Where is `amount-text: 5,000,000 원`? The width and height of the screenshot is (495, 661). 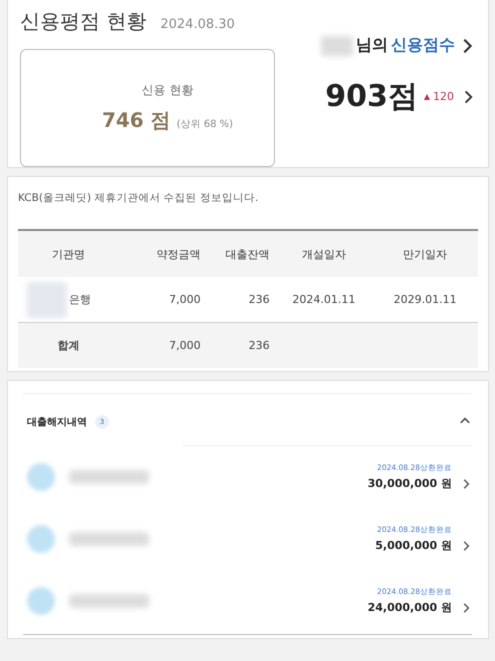 amount-text: 5,000,000 원 is located at coordinates (413, 545).